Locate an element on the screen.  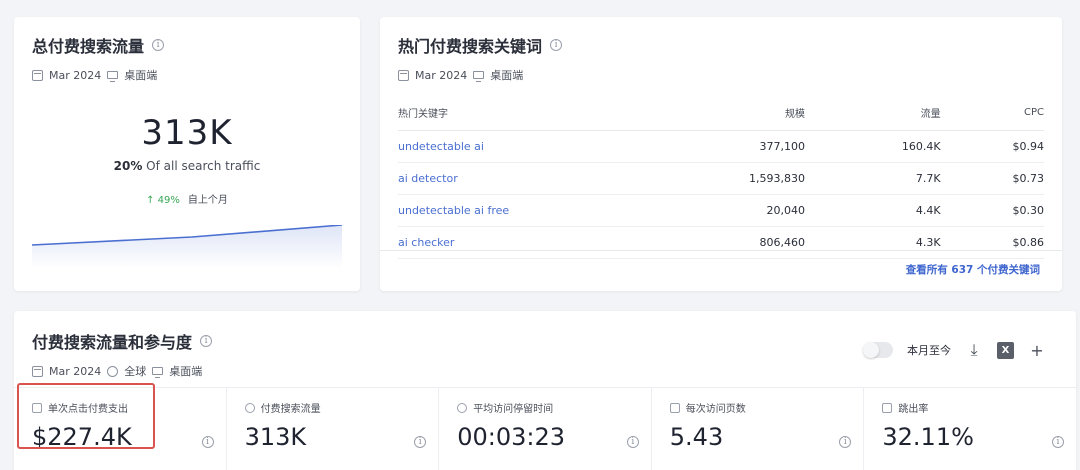
metric-label: 付费搜索流量 is located at coordinates (290, 409).